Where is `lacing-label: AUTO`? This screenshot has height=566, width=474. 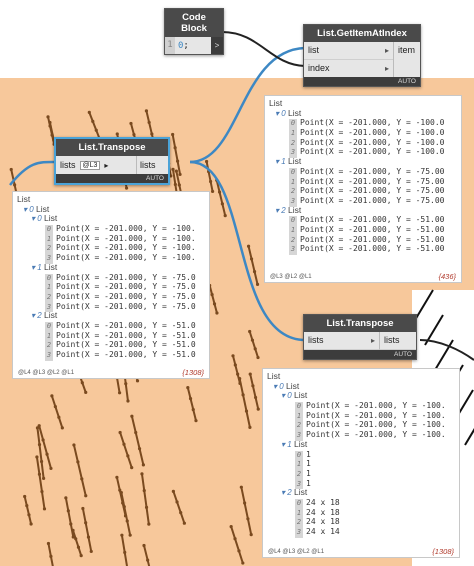
lacing-label: AUTO is located at coordinates (112, 178).